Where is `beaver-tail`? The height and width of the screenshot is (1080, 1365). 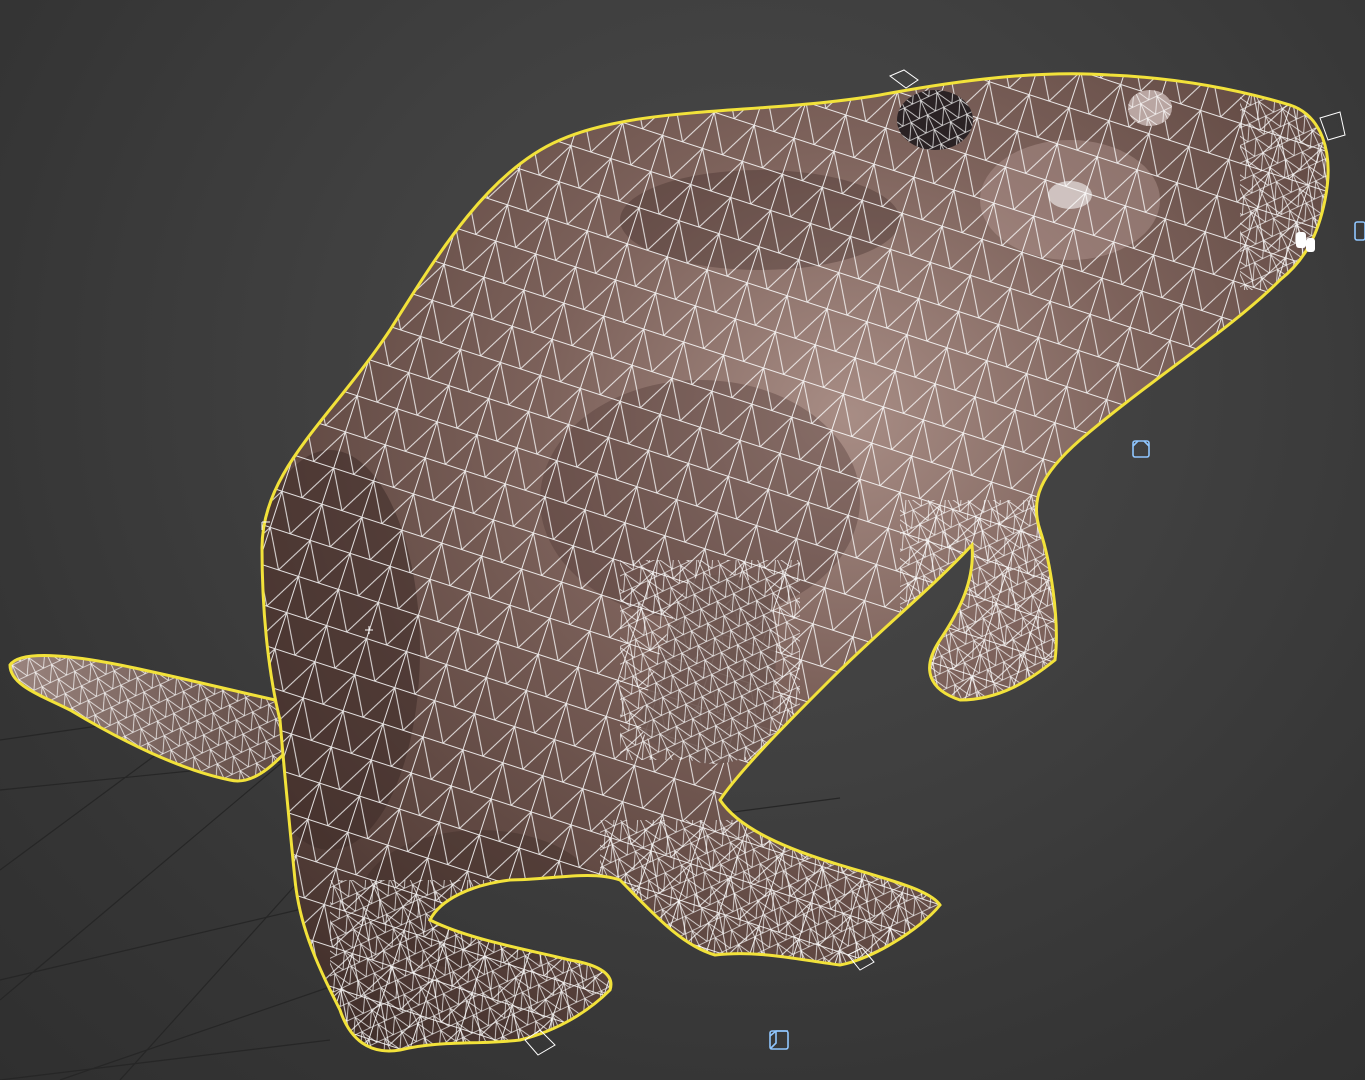 beaver-tail is located at coordinates (150, 720).